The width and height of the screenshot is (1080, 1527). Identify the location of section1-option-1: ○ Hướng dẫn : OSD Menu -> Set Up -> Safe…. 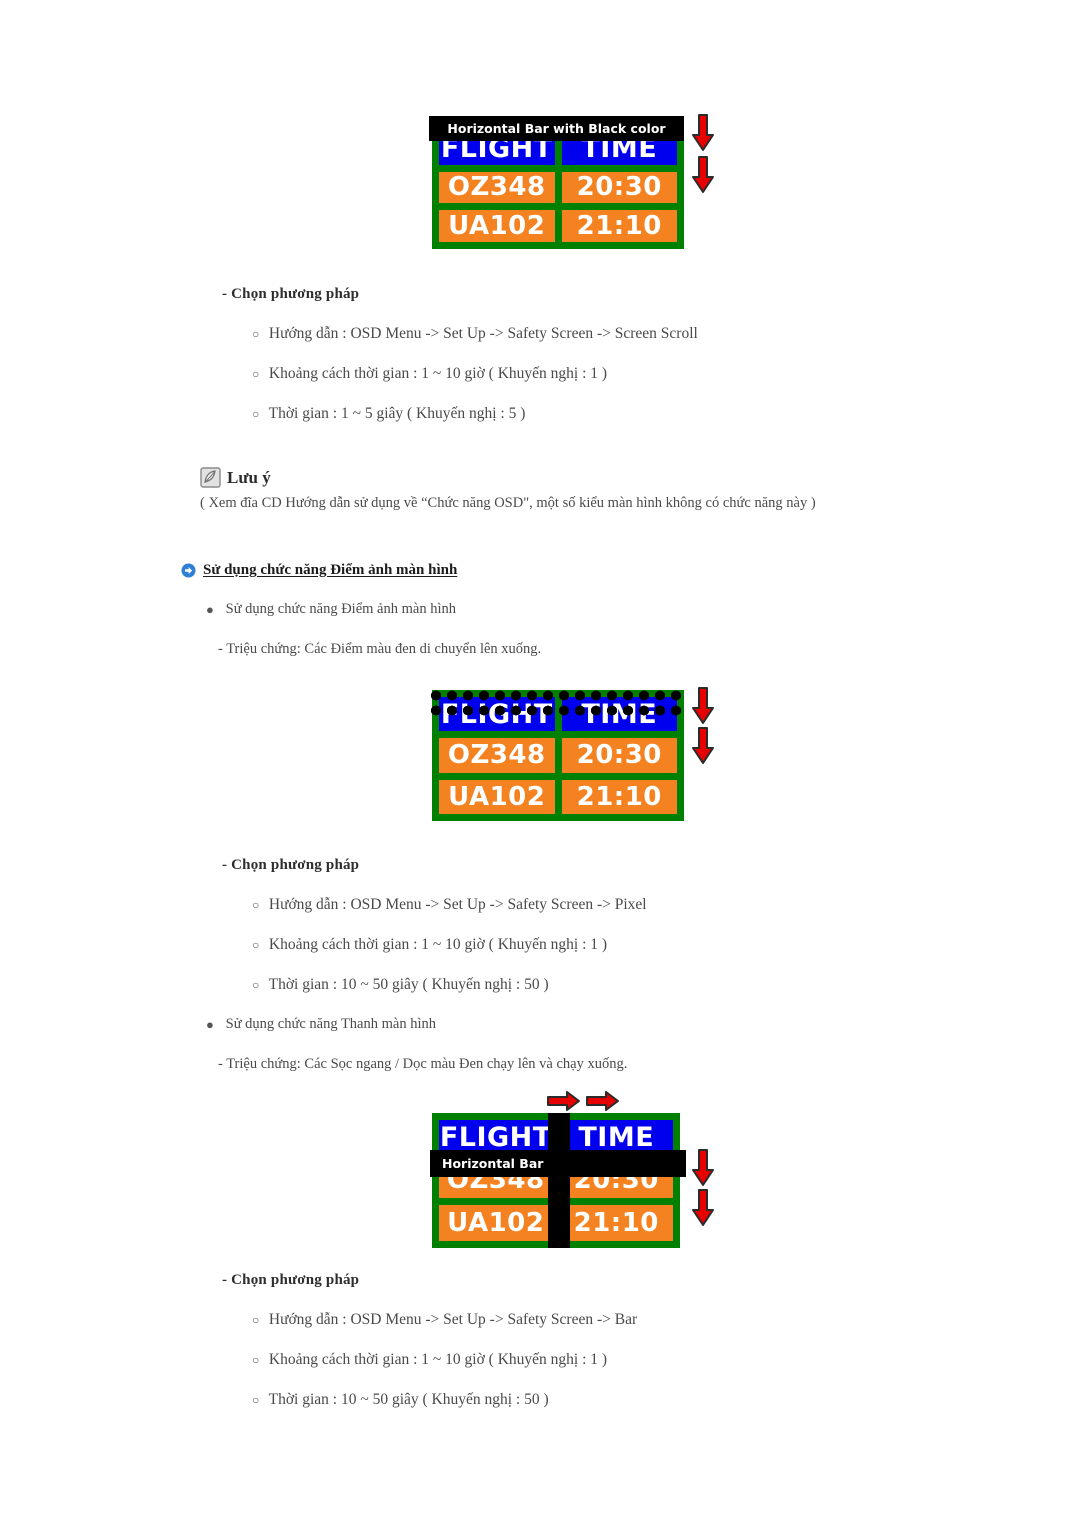
(475, 334).